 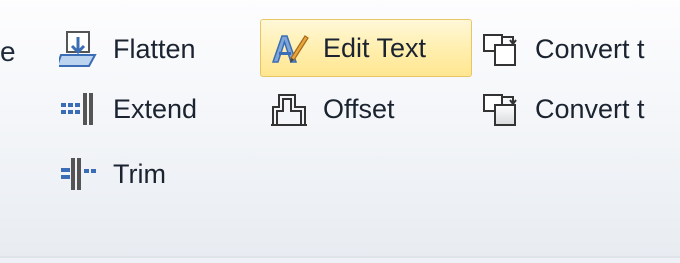 What do you see at coordinates (590, 108) in the screenshot?
I see `convert-label-2: Convert t` at bounding box center [590, 108].